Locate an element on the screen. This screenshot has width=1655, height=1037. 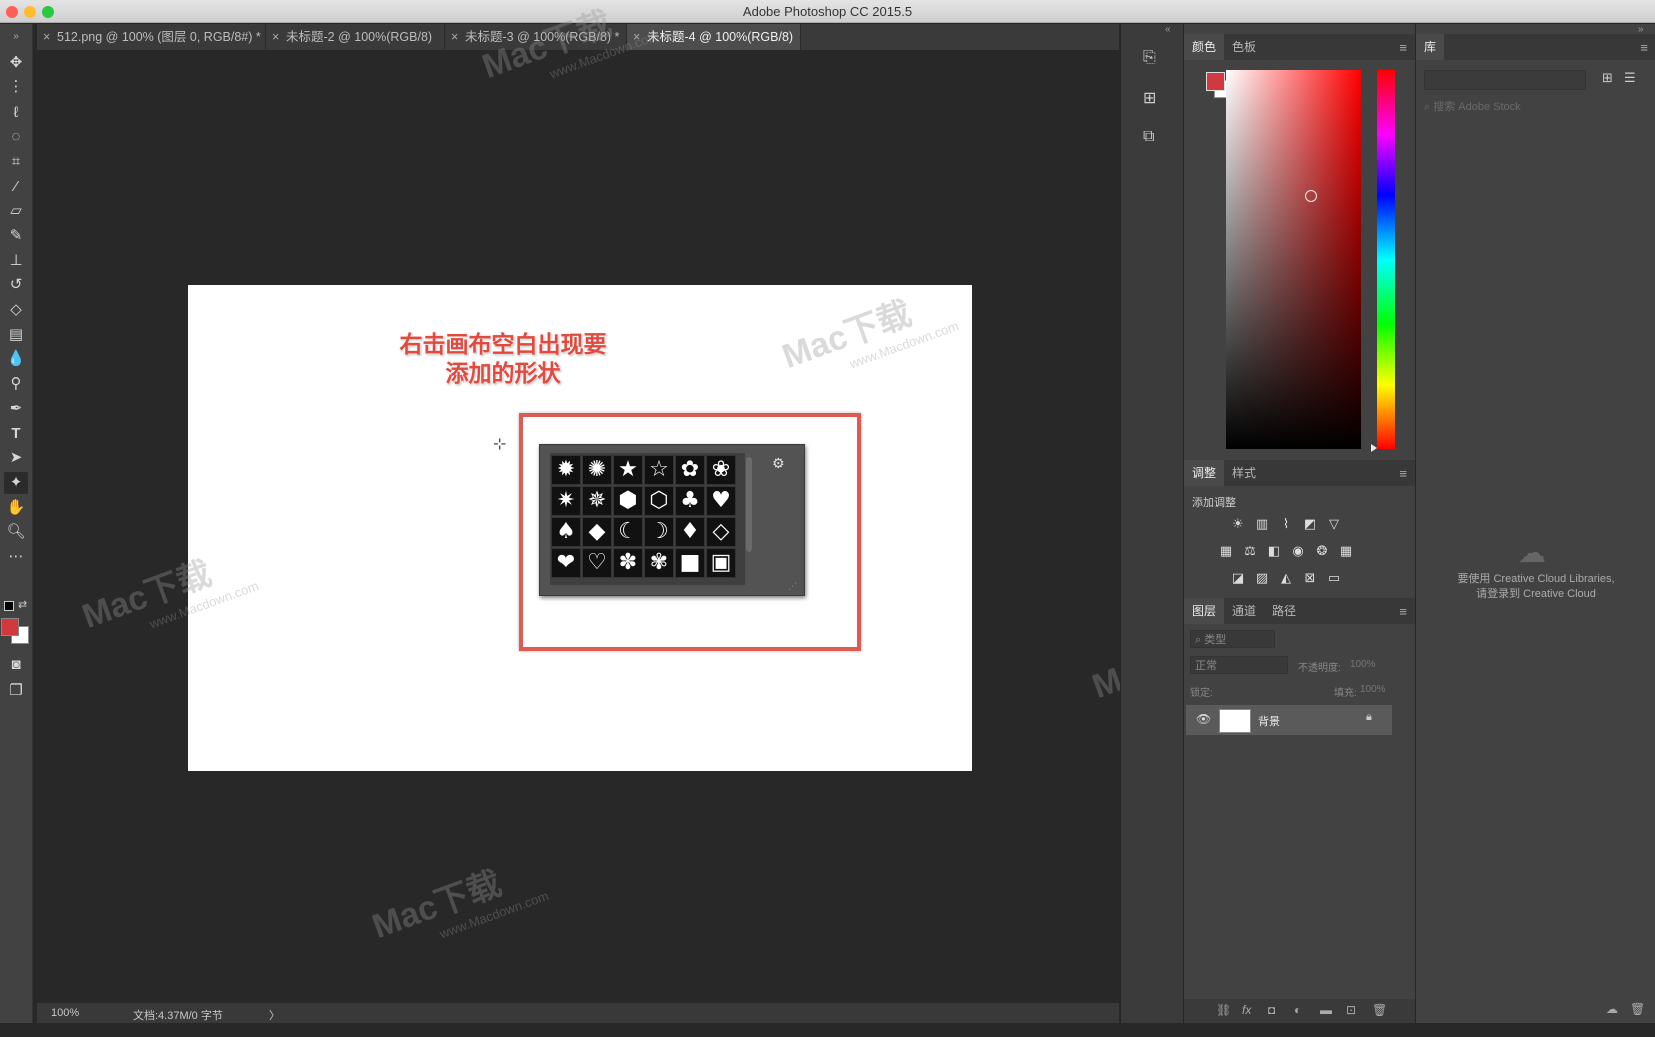
threshold-icon: ◭ is located at coordinates (1286, 578).